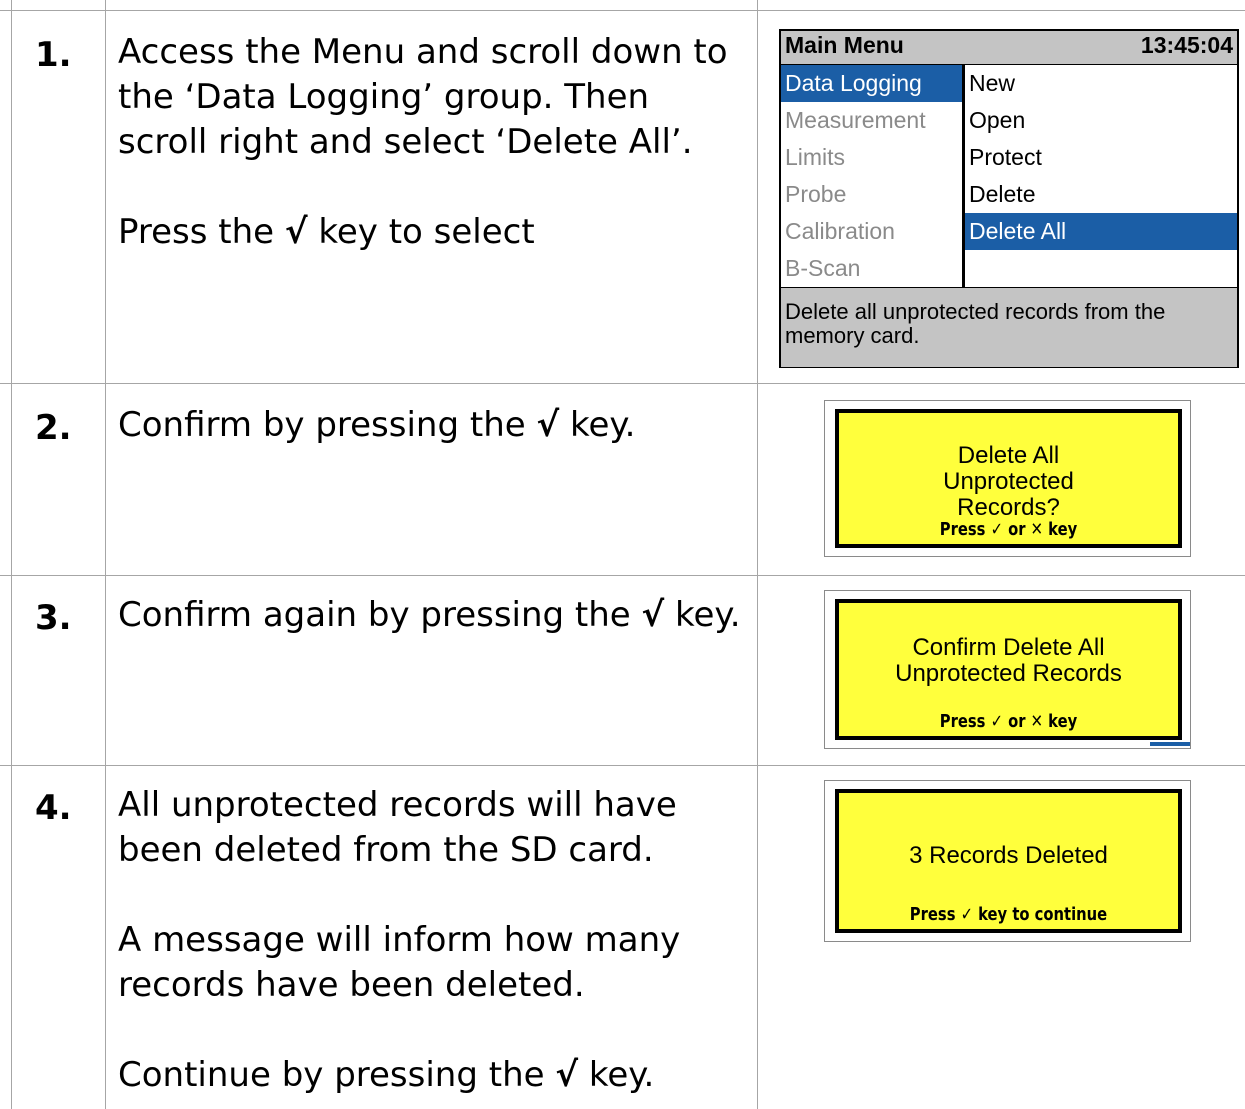 This screenshot has width=1245, height=1109. Describe the element at coordinates (1101, 194) in the screenshot. I see `menu-item-delete: Delete` at that location.